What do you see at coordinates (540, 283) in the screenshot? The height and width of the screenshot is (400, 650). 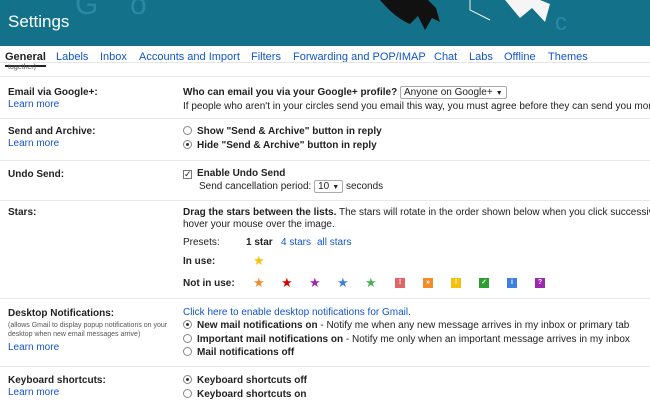 I see `purple-question-icon: ?` at bounding box center [540, 283].